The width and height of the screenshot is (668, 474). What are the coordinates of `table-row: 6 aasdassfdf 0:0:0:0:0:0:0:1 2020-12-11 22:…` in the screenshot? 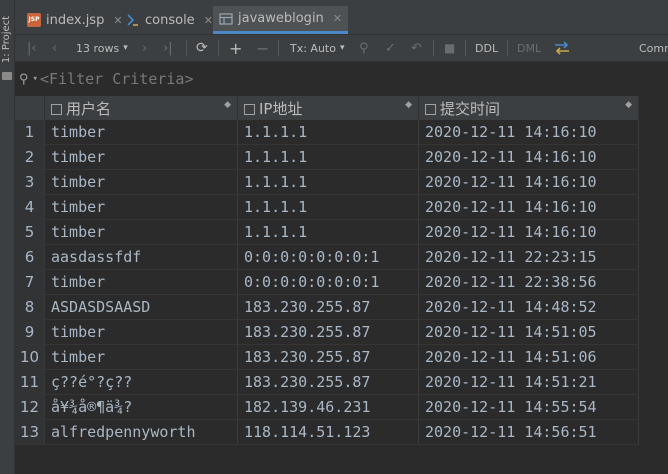 It's located at (327, 257).